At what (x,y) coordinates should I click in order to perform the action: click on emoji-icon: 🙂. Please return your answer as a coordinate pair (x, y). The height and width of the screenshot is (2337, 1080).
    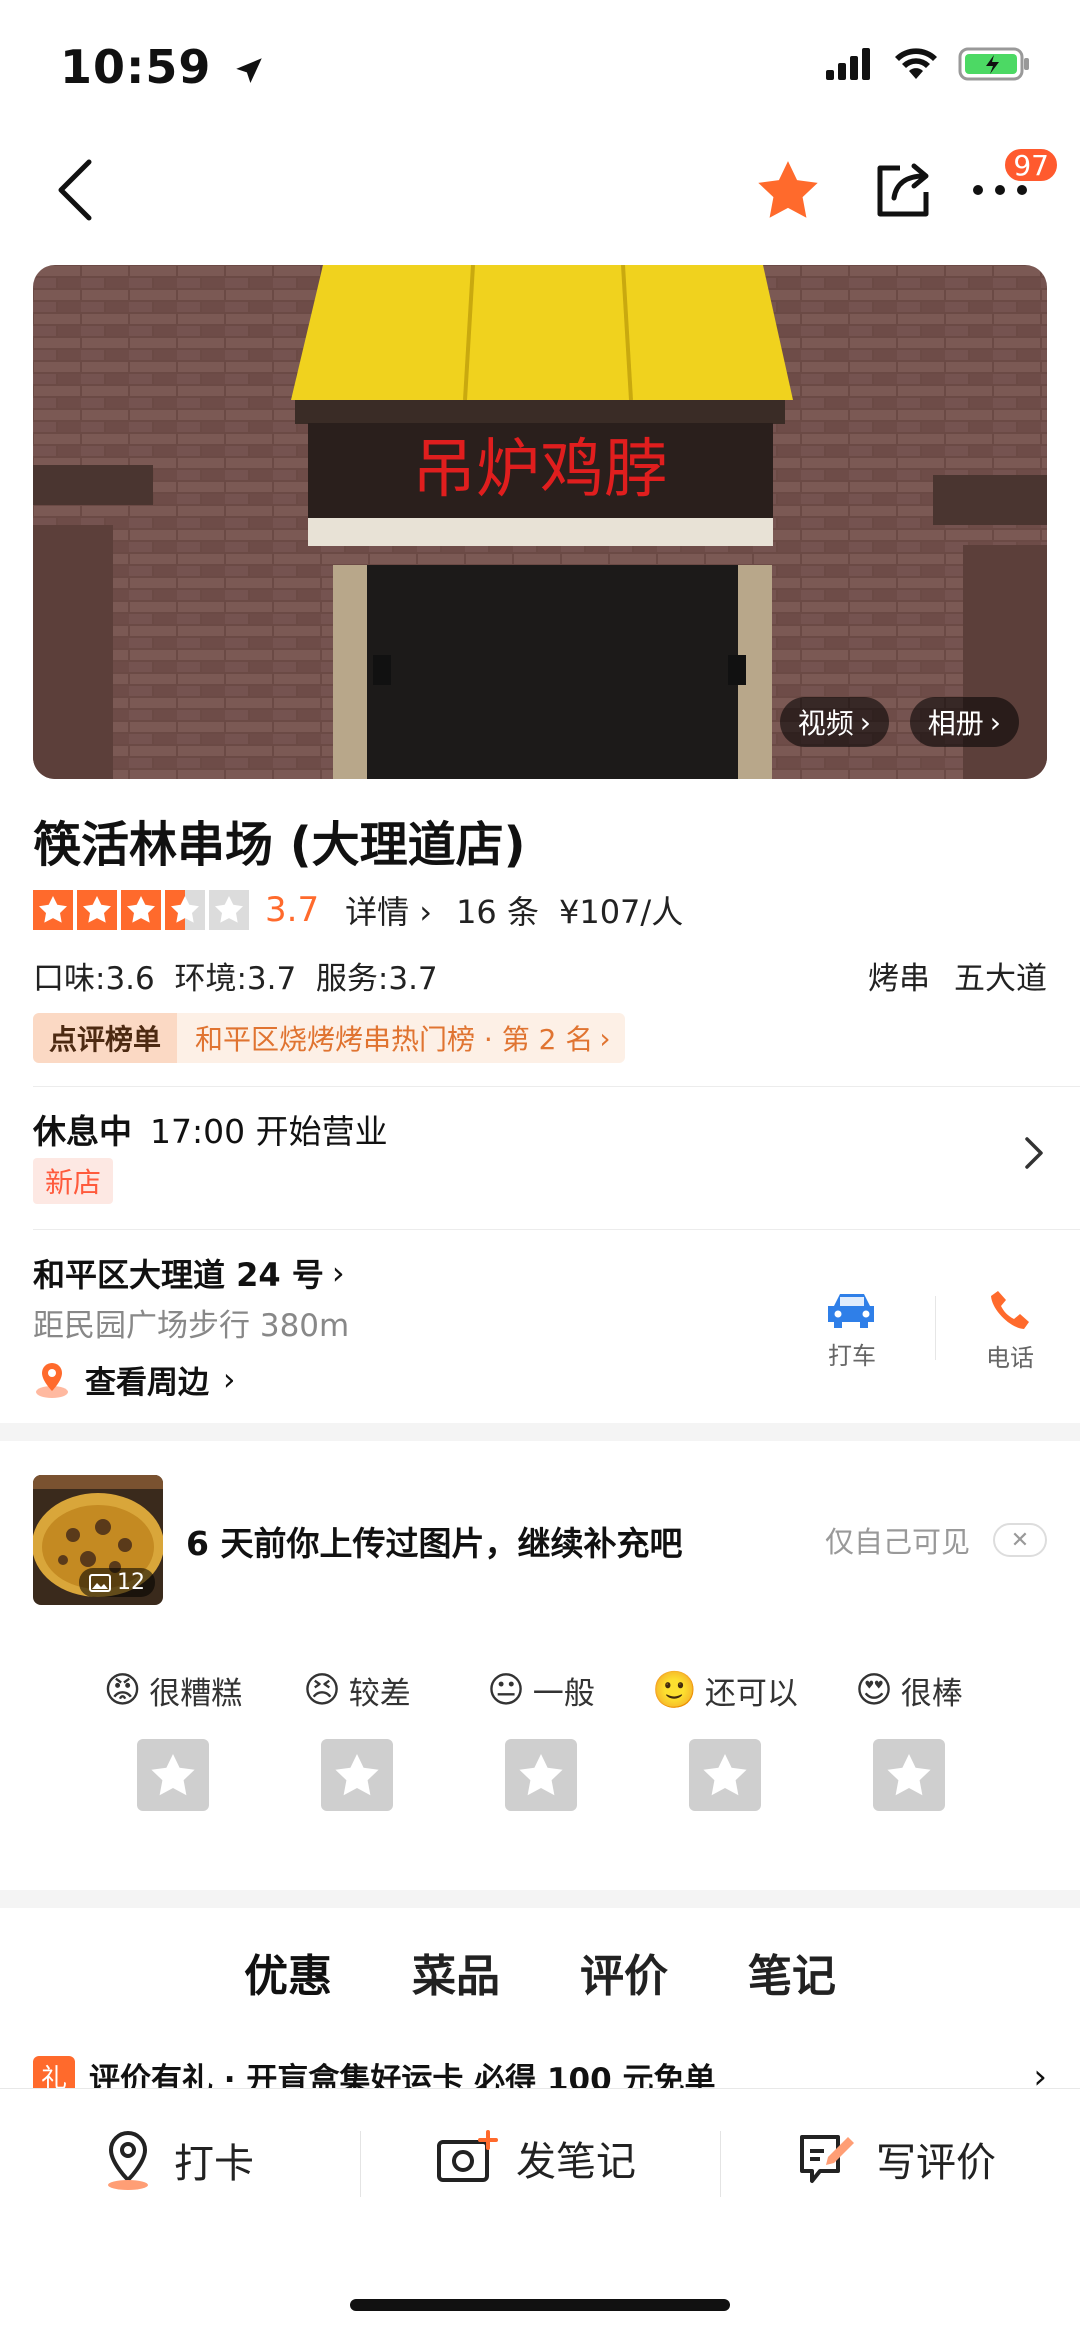
    Looking at the image, I should click on (674, 1690).